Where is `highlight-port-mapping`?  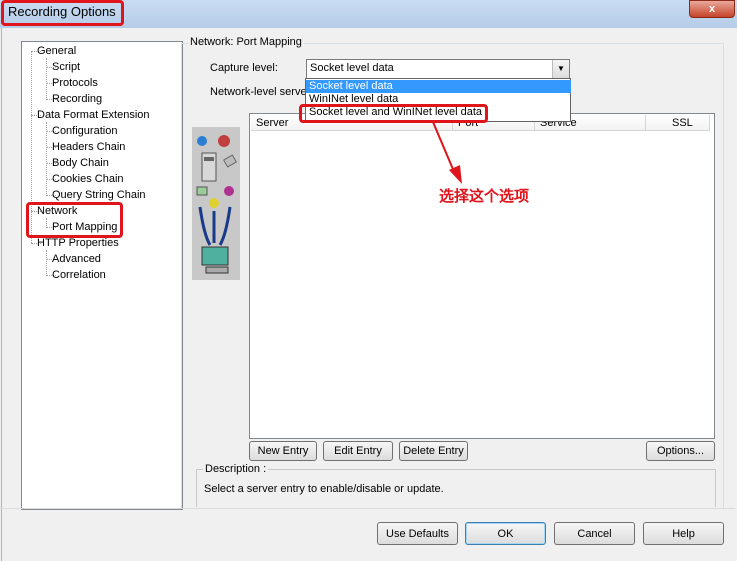
highlight-port-mapping is located at coordinates (74, 220).